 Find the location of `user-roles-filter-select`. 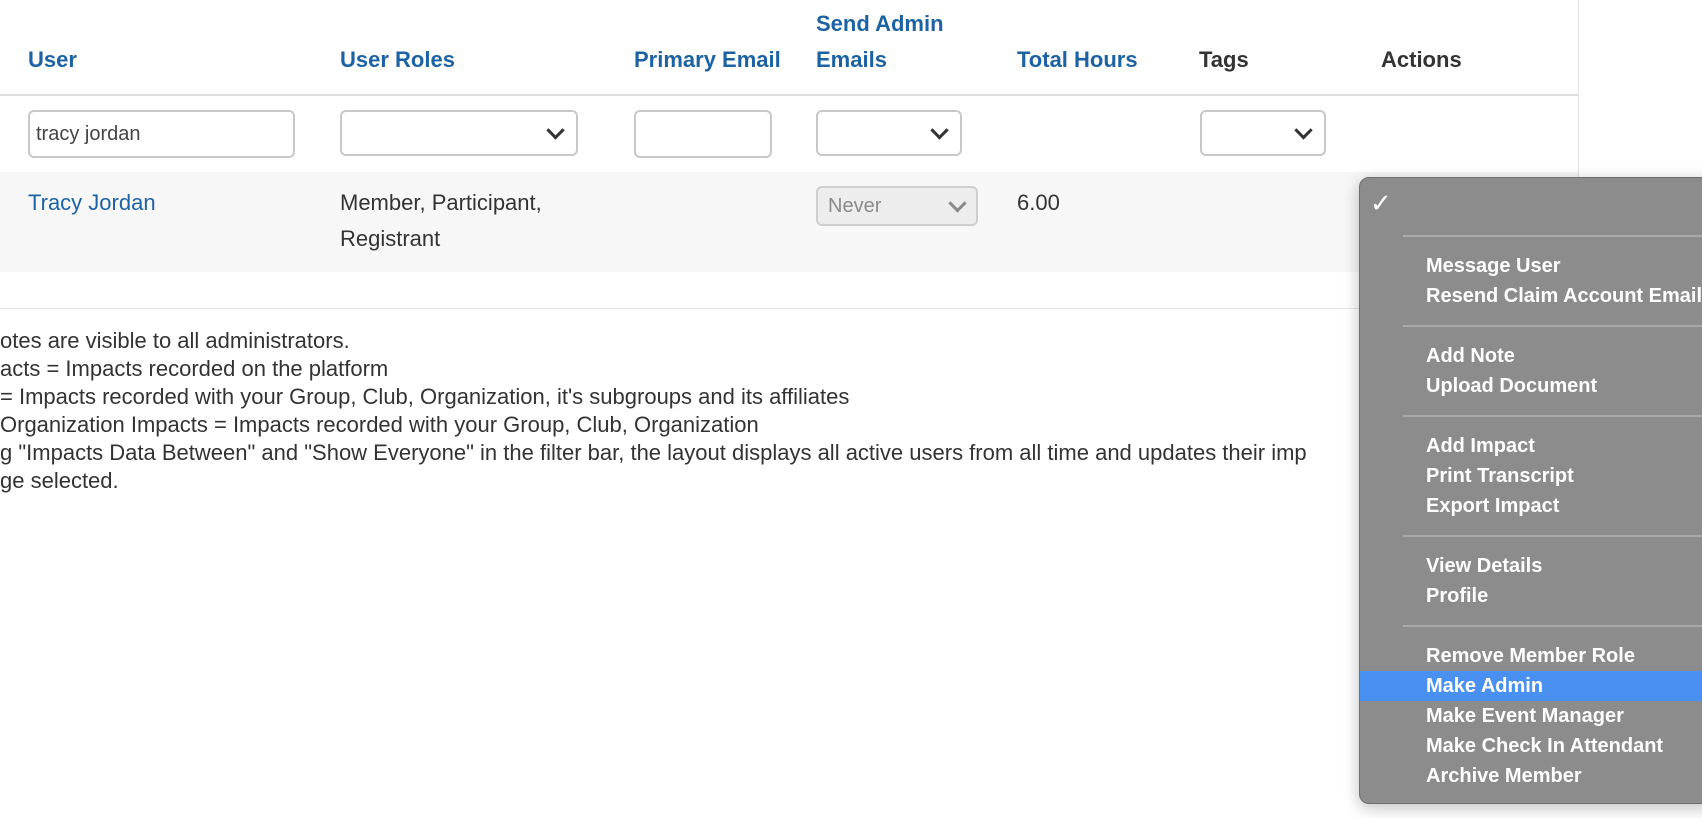

user-roles-filter-select is located at coordinates (459, 133).